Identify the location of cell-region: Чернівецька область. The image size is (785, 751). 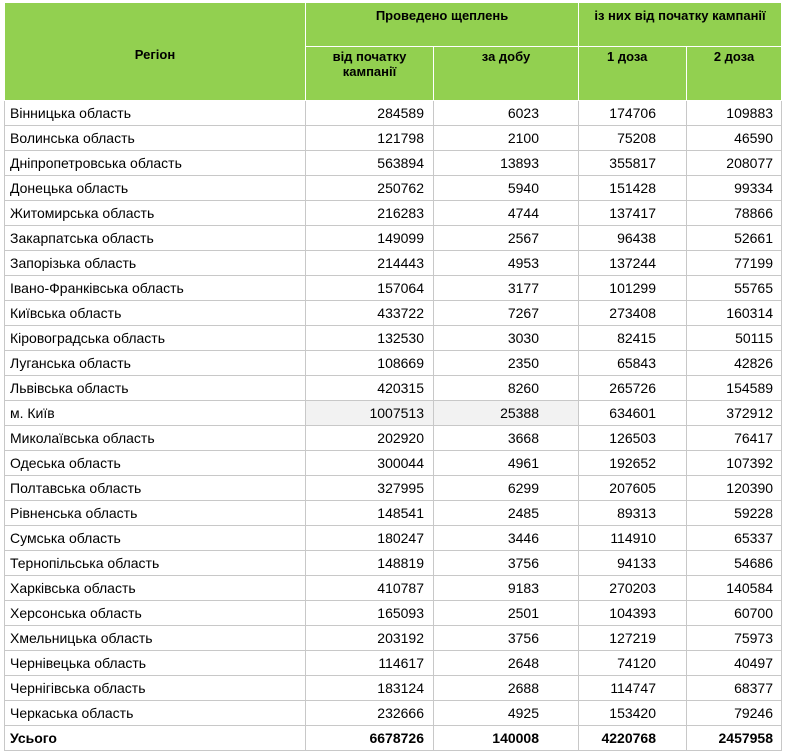
(155, 663).